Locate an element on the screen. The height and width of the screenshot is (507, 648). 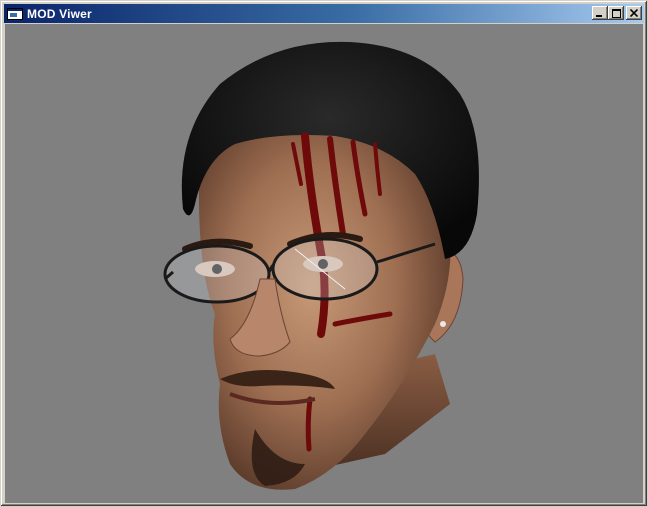
close-icon is located at coordinates (634, 13).